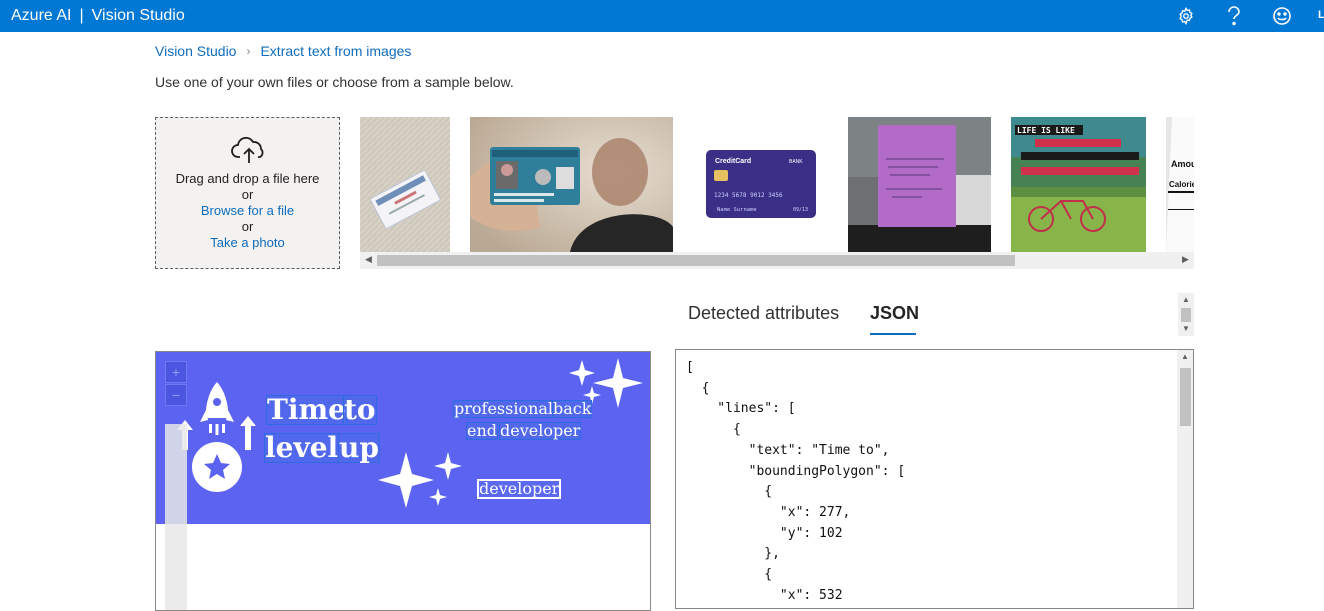 This screenshot has width=1324, height=611. What do you see at coordinates (138, 15) in the screenshot?
I see `product-name: Vision Studio` at bounding box center [138, 15].